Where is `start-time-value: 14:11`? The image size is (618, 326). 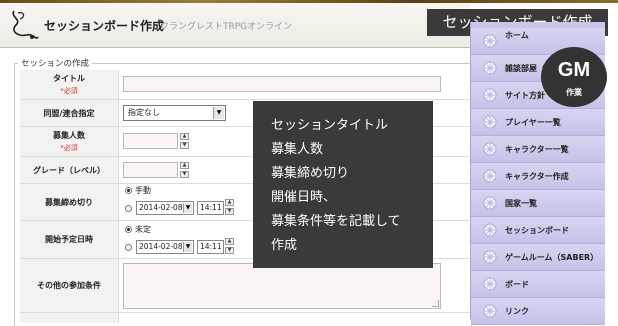 start-time-value: 14:11 is located at coordinates (211, 246).